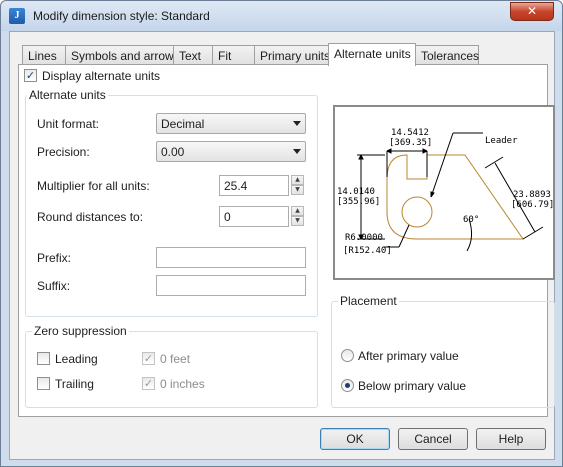 The height and width of the screenshot is (467, 563). What do you see at coordinates (54, 258) in the screenshot?
I see `prefix-label: Prefix:` at bounding box center [54, 258].